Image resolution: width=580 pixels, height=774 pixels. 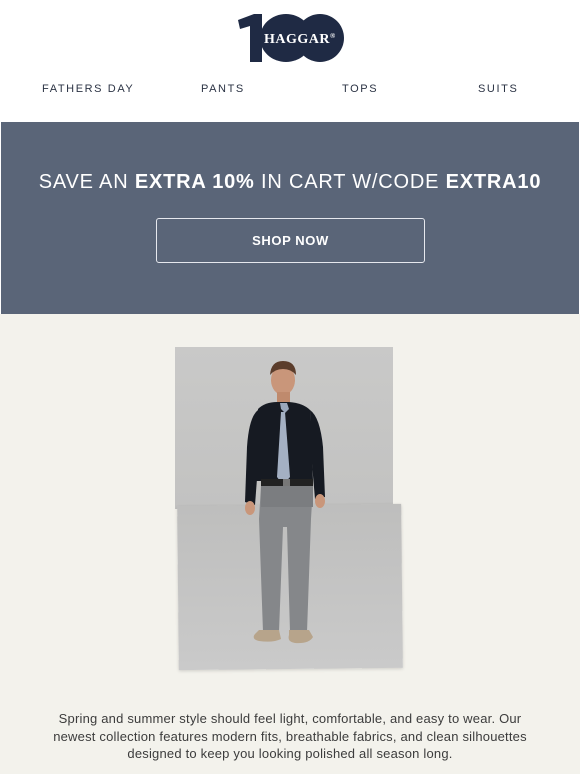 What do you see at coordinates (290, 240) in the screenshot?
I see `shop-now-button: SHOP NOW` at bounding box center [290, 240].